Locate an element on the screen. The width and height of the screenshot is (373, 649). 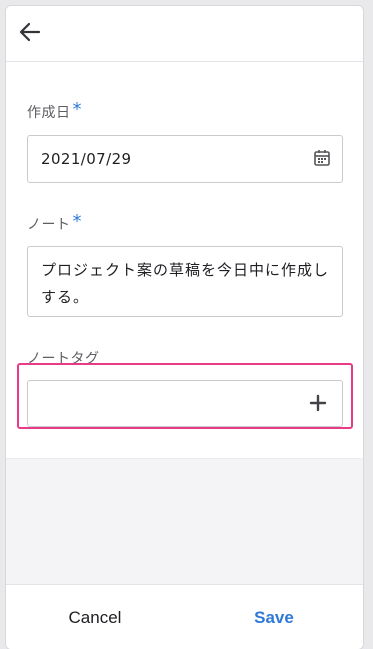
plus-icon is located at coordinates (318, 403).